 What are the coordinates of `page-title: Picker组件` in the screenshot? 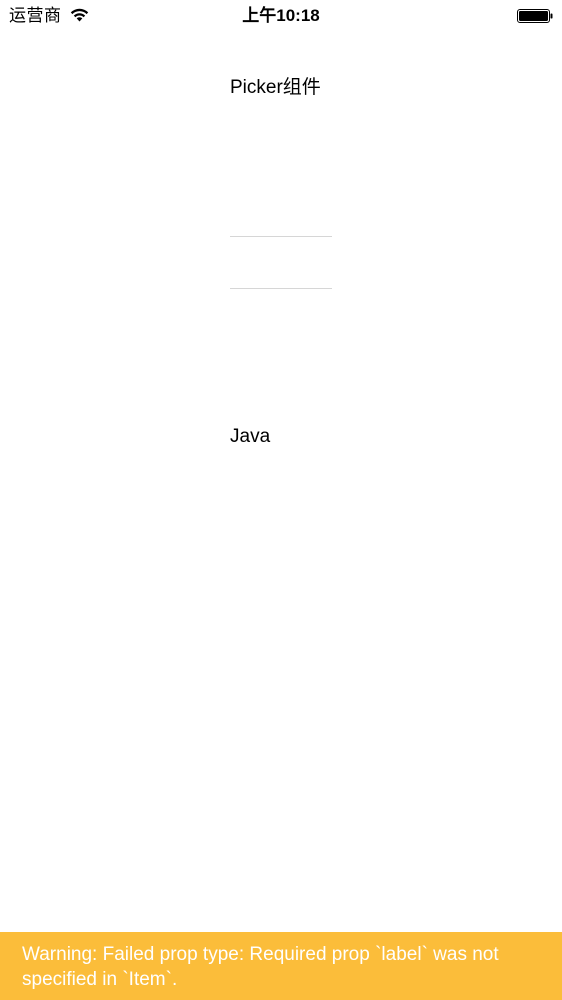 It's located at (275, 87).